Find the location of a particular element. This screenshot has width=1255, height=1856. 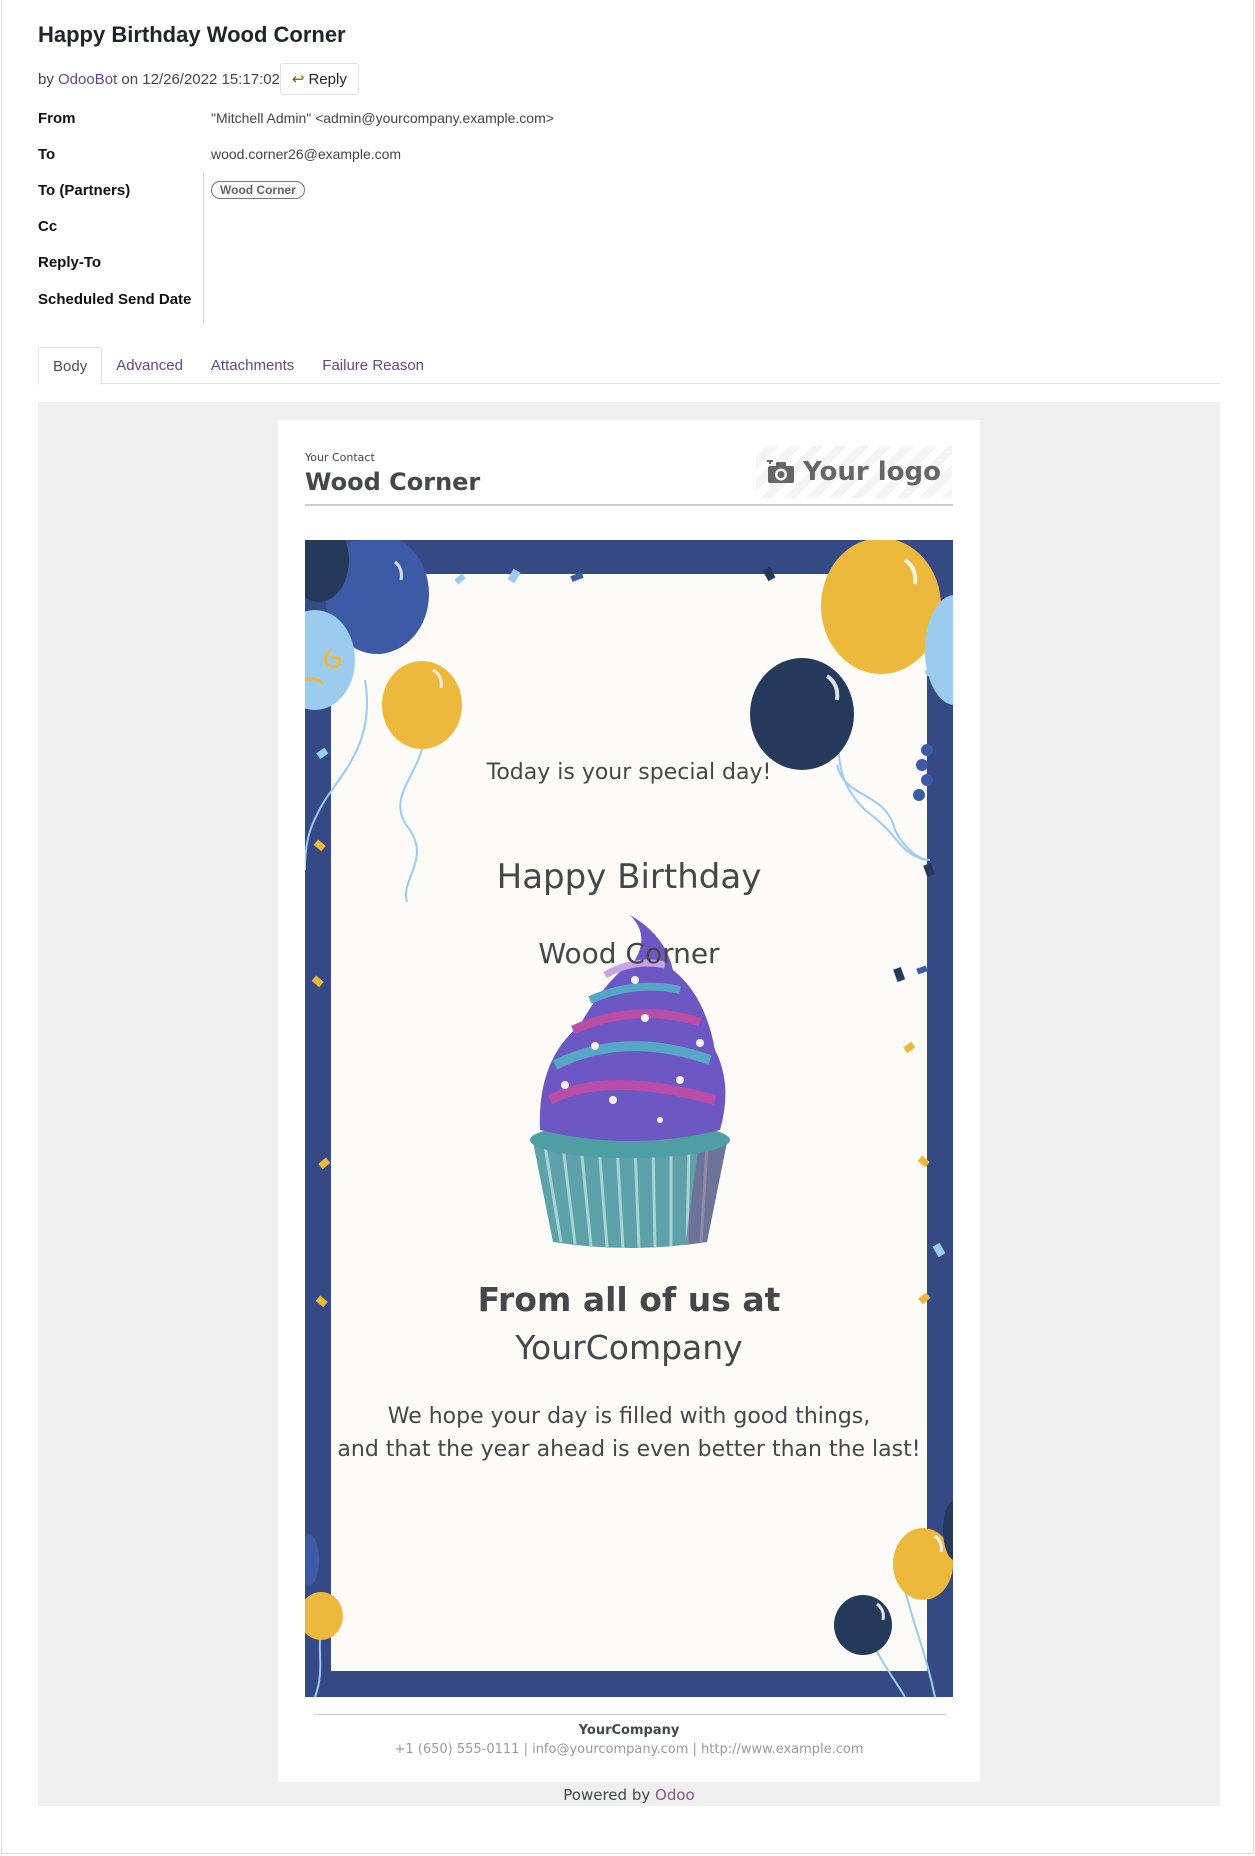

odoo-link: Odoo is located at coordinates (675, 1795).